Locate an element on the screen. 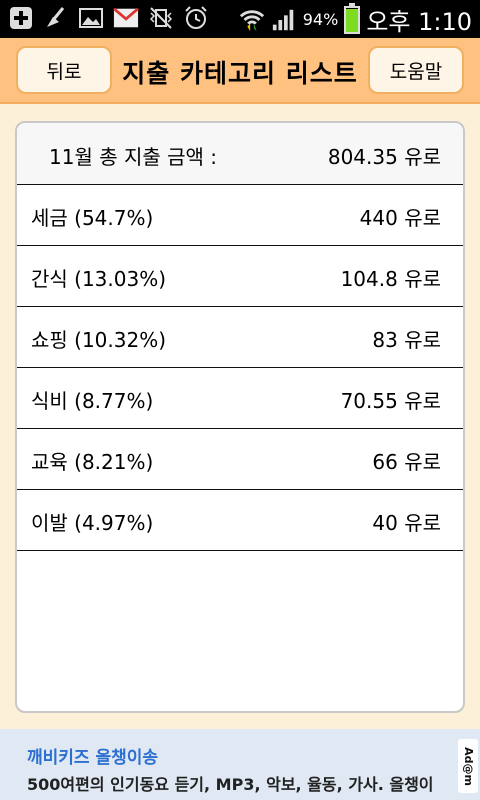 Image resolution: width=480 pixels, height=800 pixels. category-amount: 104.8 유로 is located at coordinates (390, 279).